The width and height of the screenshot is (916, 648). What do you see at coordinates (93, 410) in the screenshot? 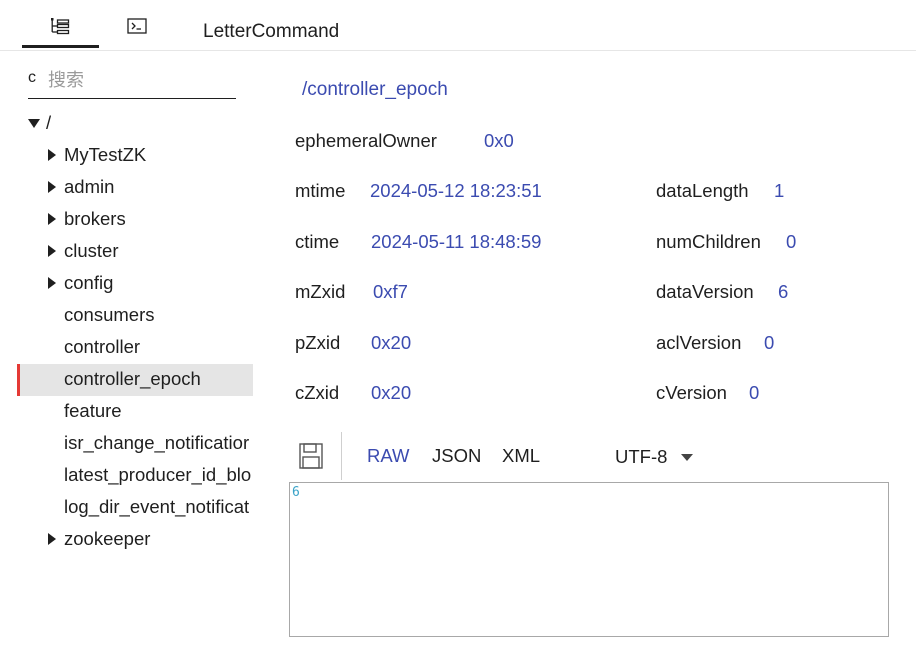
I see `tree-item-label: feature` at bounding box center [93, 410].